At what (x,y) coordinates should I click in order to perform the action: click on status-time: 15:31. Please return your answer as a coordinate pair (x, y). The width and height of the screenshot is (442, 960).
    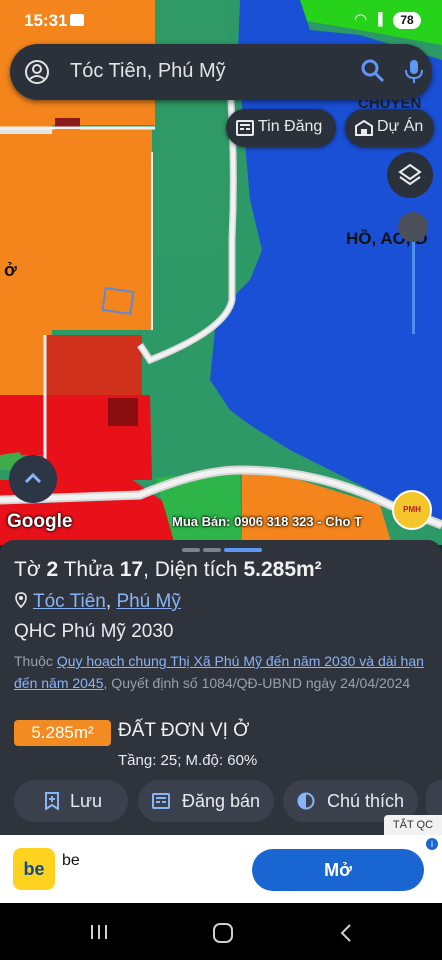
    Looking at the image, I should click on (46, 20).